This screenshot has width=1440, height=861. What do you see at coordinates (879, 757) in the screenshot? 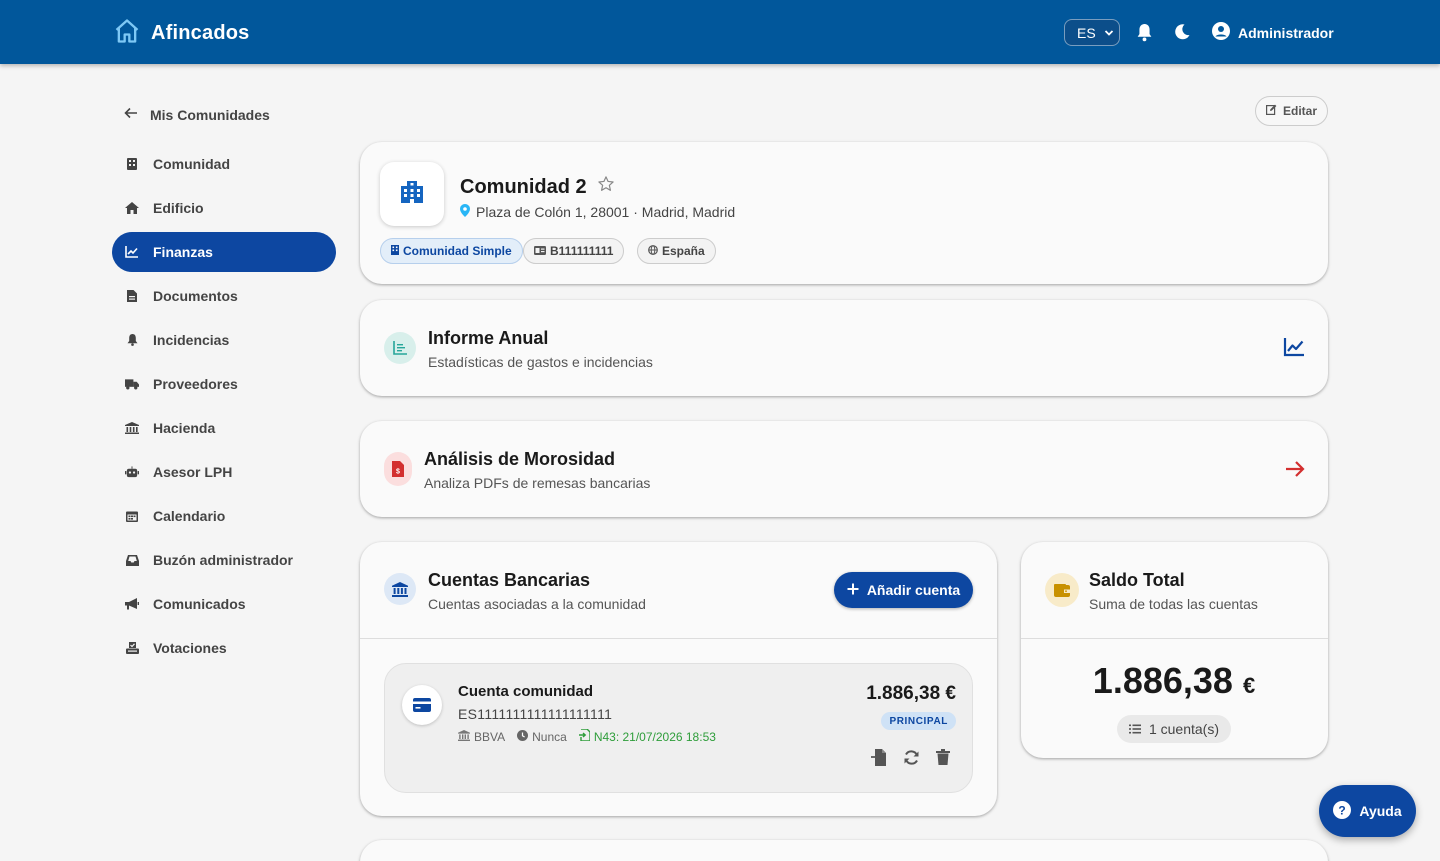
I see `import-file-icon` at bounding box center [879, 757].